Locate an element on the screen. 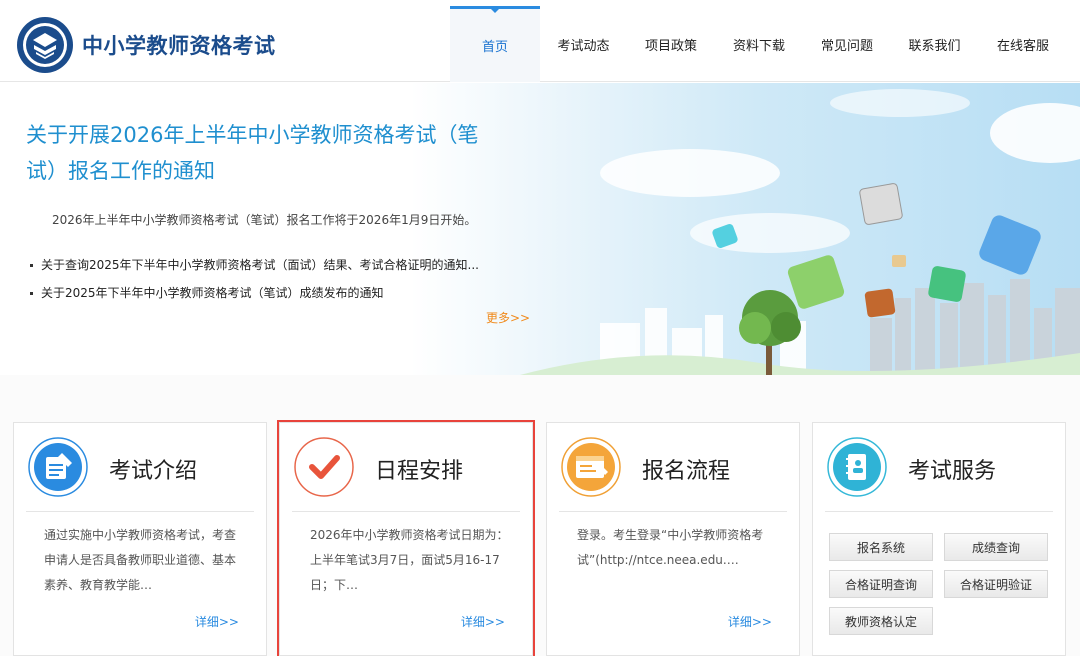 Image resolution: width=1080 pixels, height=656 pixels. card-header: 日程安排 is located at coordinates (406, 467).